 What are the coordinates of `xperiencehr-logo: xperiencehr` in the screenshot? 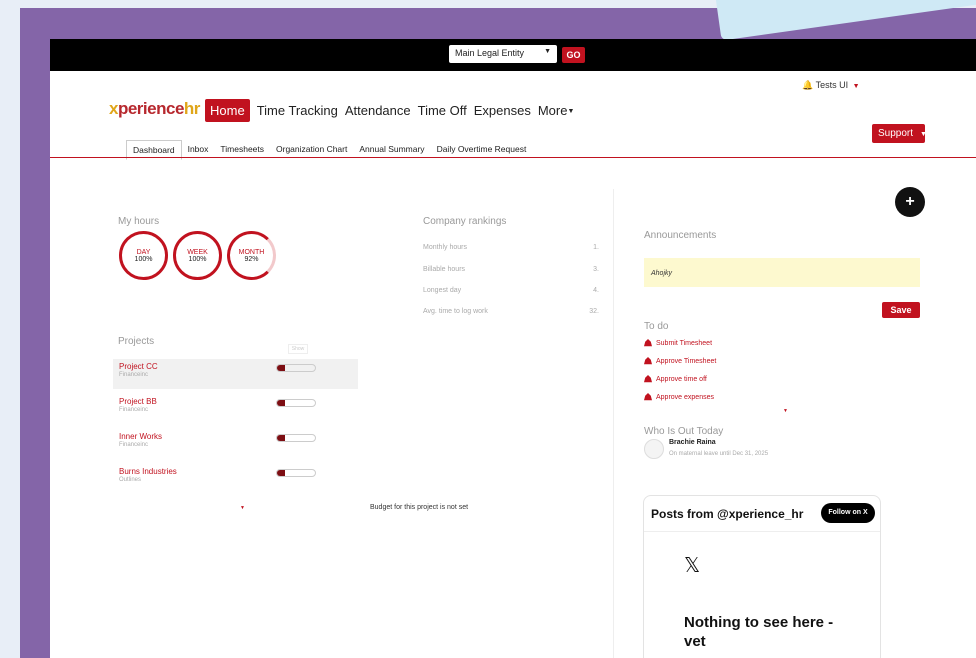 It's located at (154, 109).